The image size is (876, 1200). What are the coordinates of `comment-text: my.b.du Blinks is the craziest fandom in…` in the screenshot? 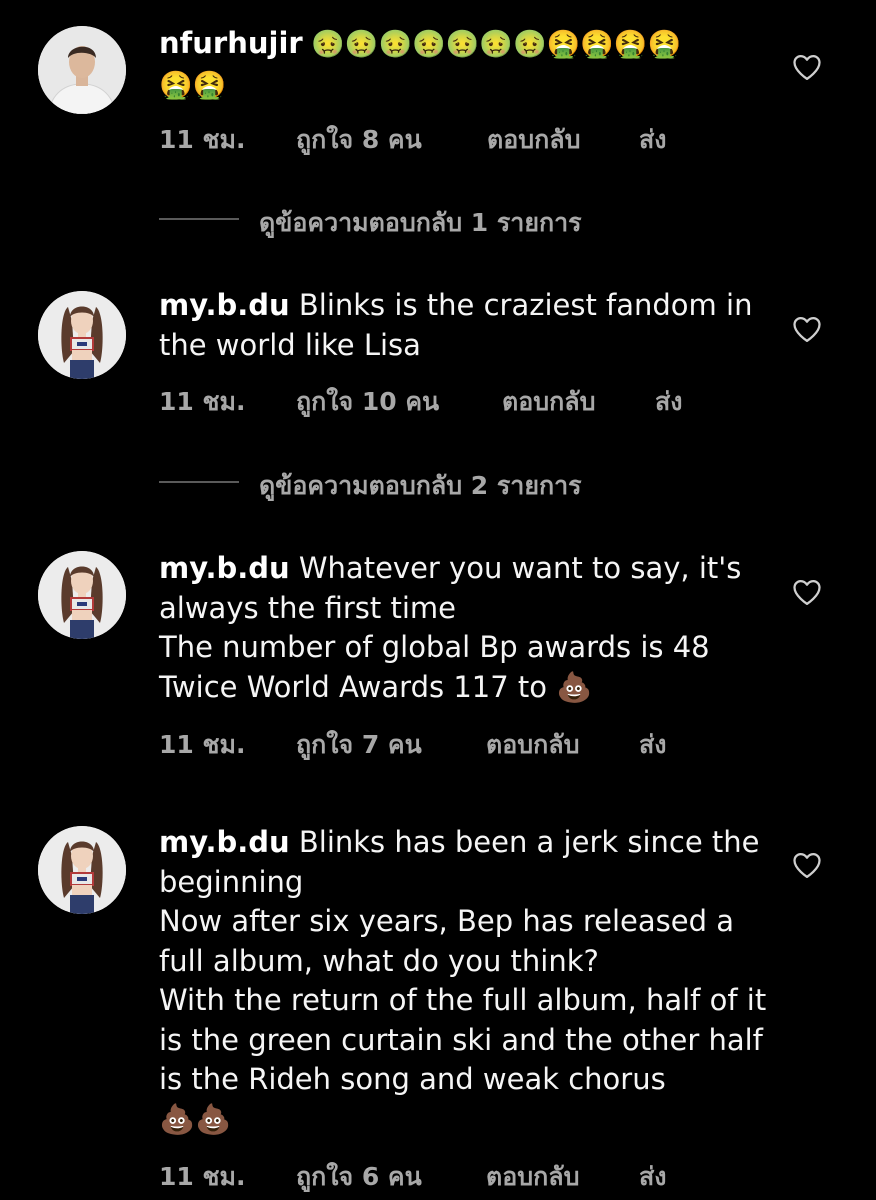 It's located at (464, 325).